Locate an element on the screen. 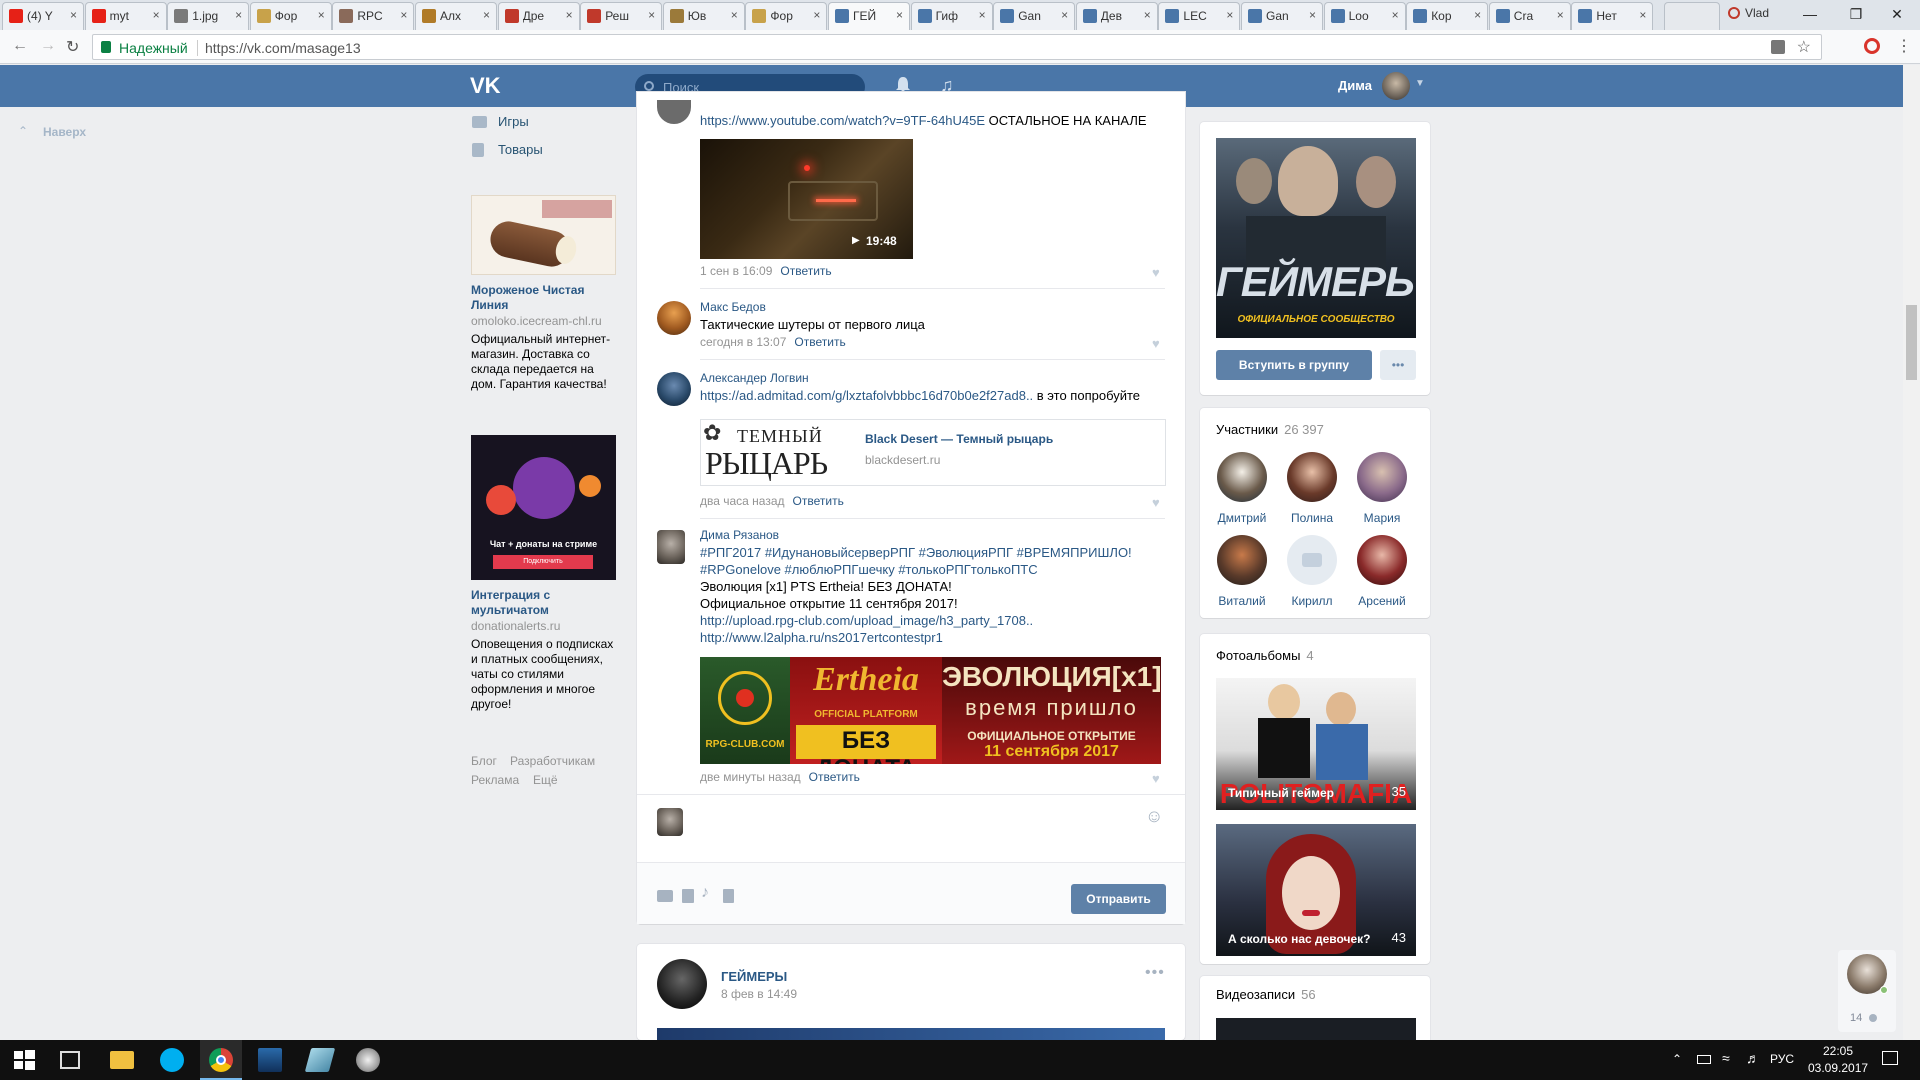 Image resolution: width=1920 pixels, height=1080 pixels. browser-tab: RPC × is located at coordinates (373, 16).